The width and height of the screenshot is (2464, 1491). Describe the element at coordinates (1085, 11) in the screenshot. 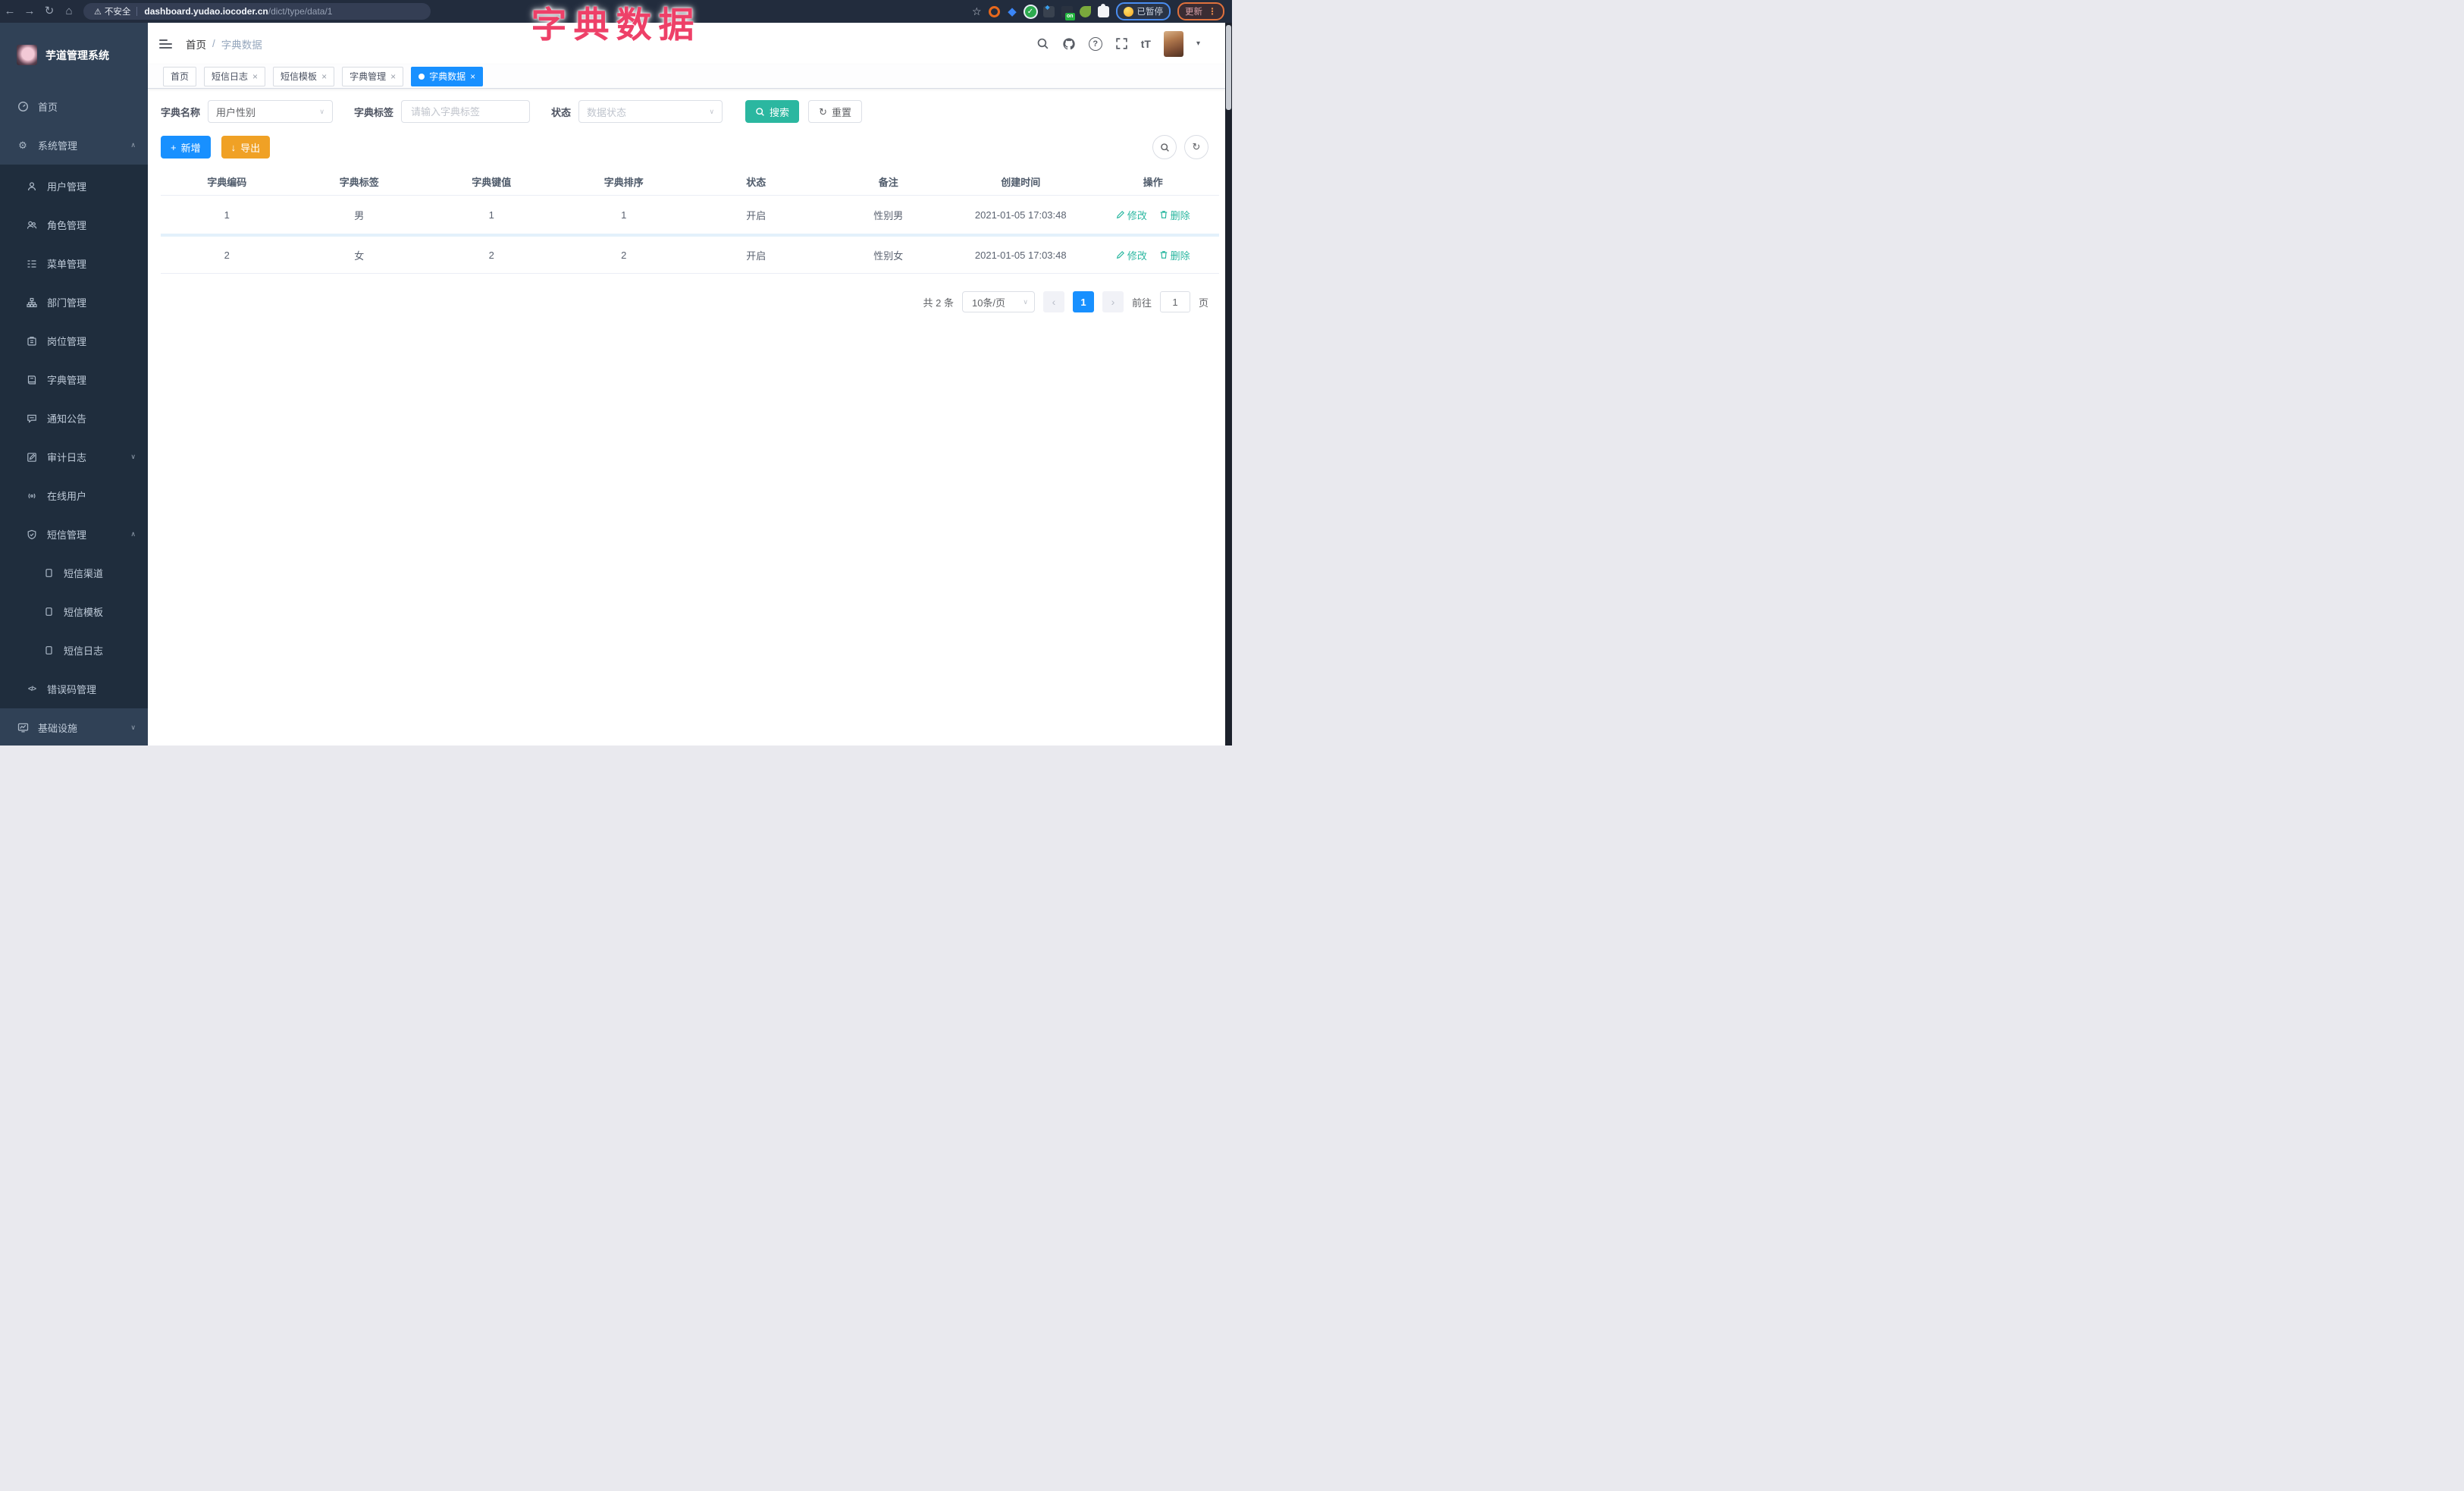

I see `leaf-extension-icon` at that location.